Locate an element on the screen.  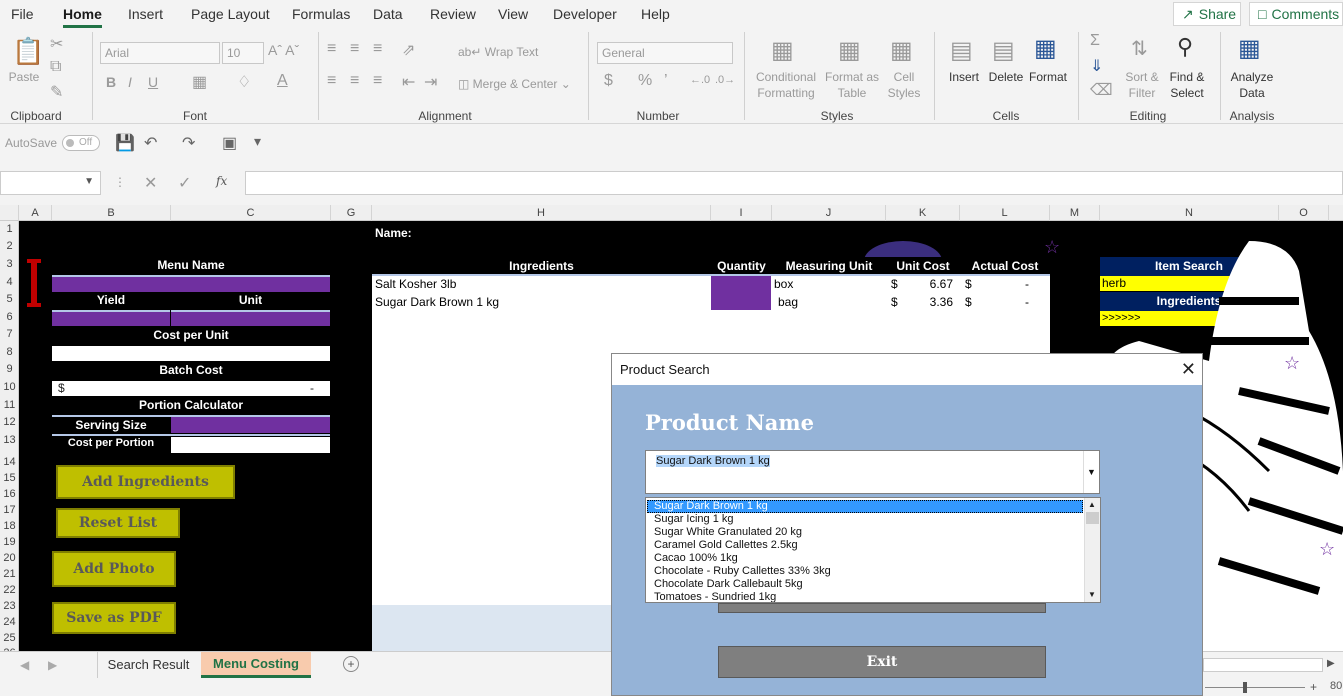
unit-cost-cell: 6.67 is located at coordinates (936, 284).